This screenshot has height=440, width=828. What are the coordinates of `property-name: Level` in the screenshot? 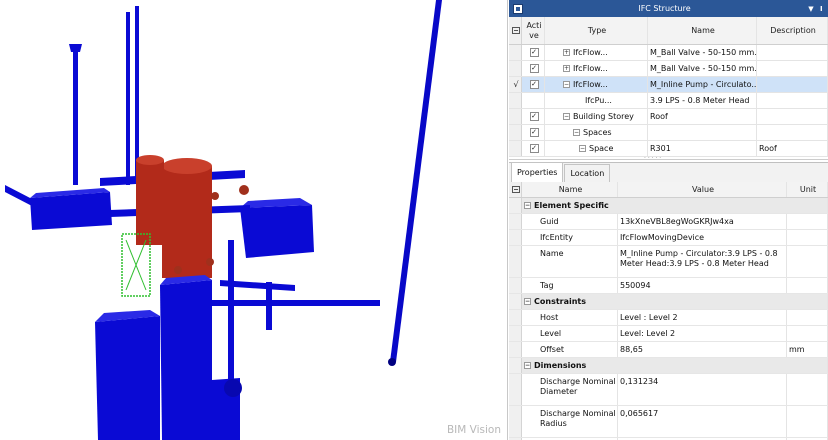 It's located at (570, 333).